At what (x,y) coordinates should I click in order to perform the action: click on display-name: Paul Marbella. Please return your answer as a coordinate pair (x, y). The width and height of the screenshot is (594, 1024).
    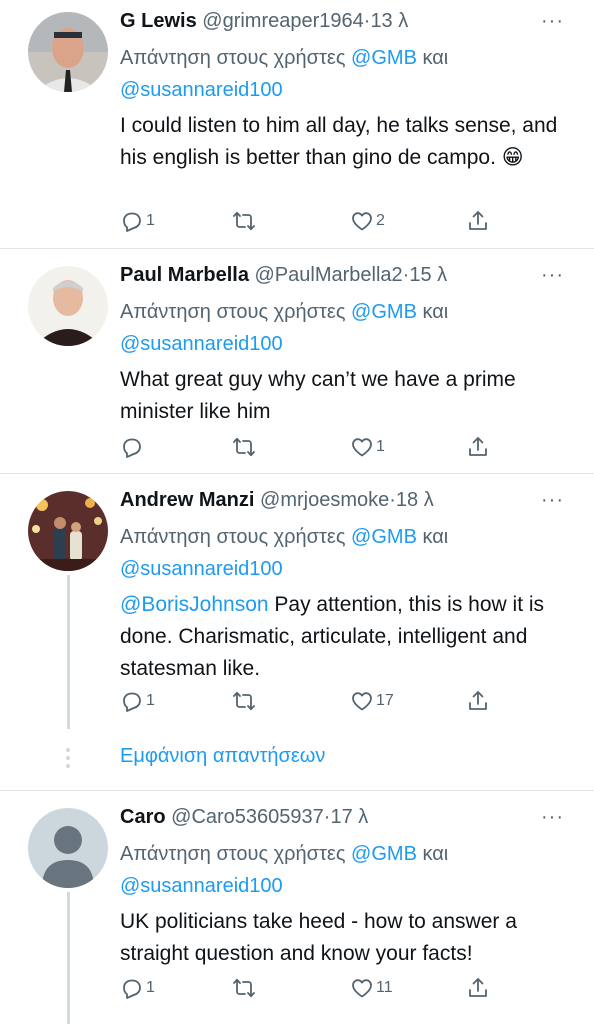
    Looking at the image, I should click on (184, 275).